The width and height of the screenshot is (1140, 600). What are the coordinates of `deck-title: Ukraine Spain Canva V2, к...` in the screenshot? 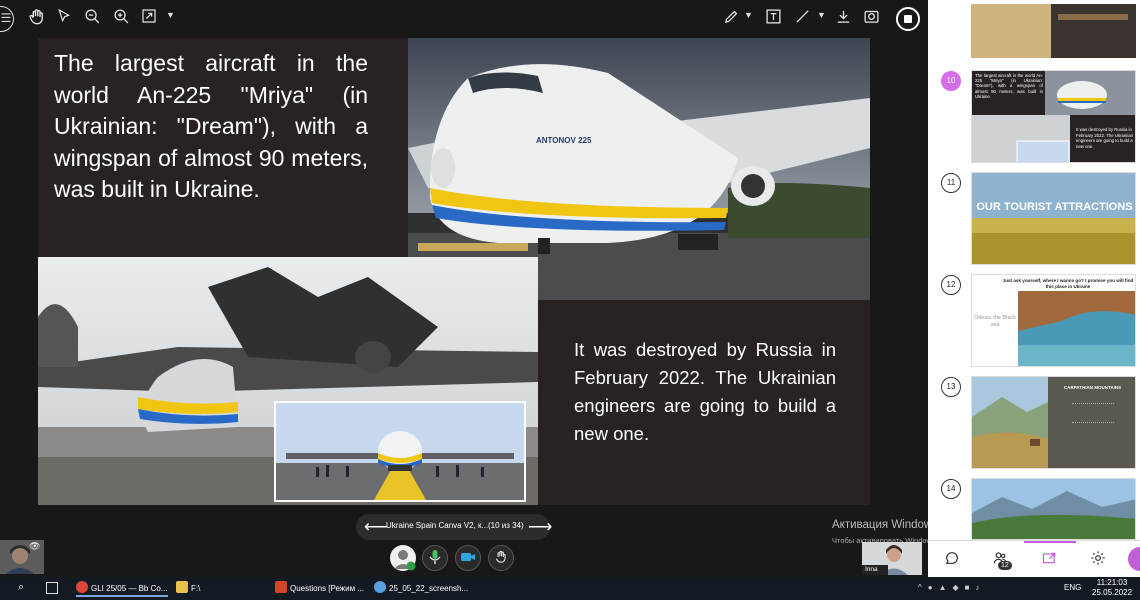 It's located at (437, 525).